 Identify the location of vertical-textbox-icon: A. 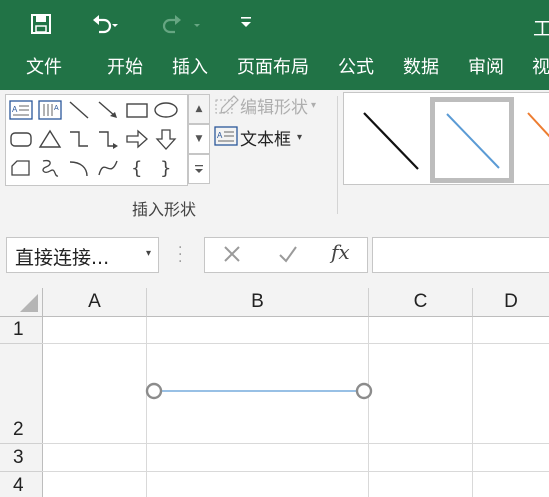
(50, 110).